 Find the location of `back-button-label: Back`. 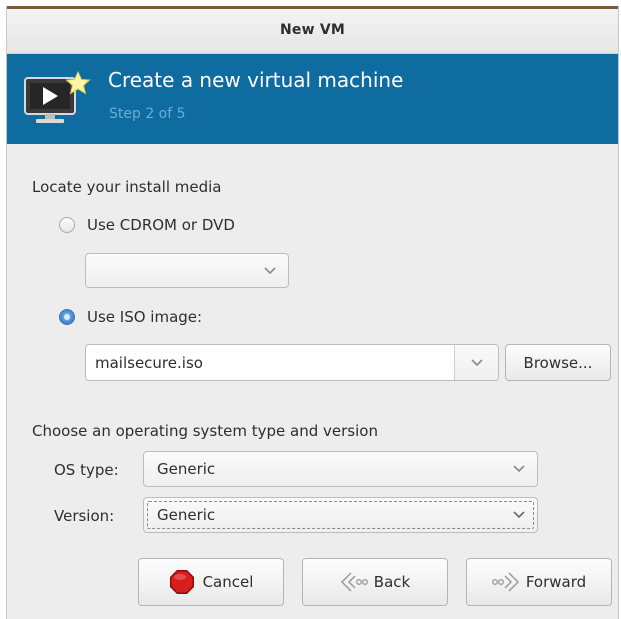

back-button-label: Back is located at coordinates (392, 582).